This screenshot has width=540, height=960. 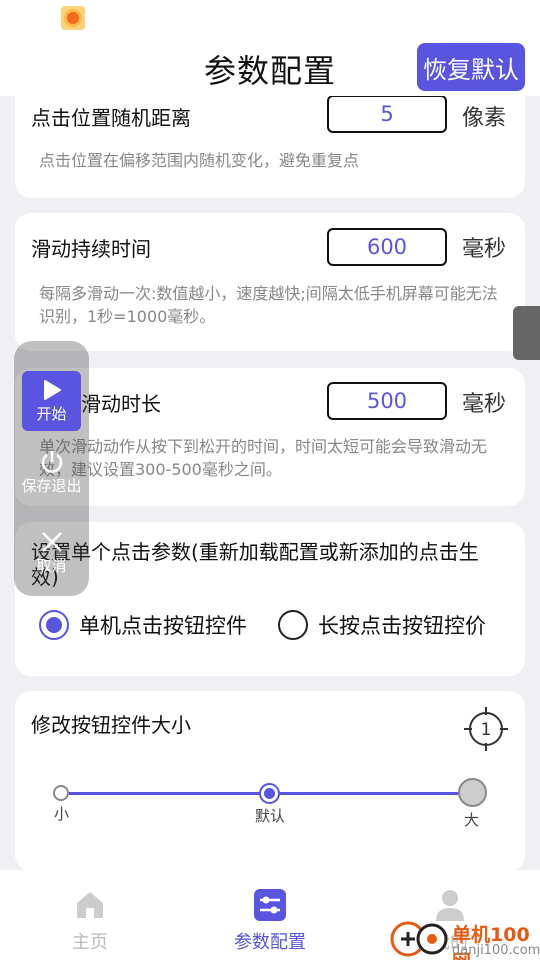 I want to click on swipe-duration-input: 500, so click(x=387, y=401).